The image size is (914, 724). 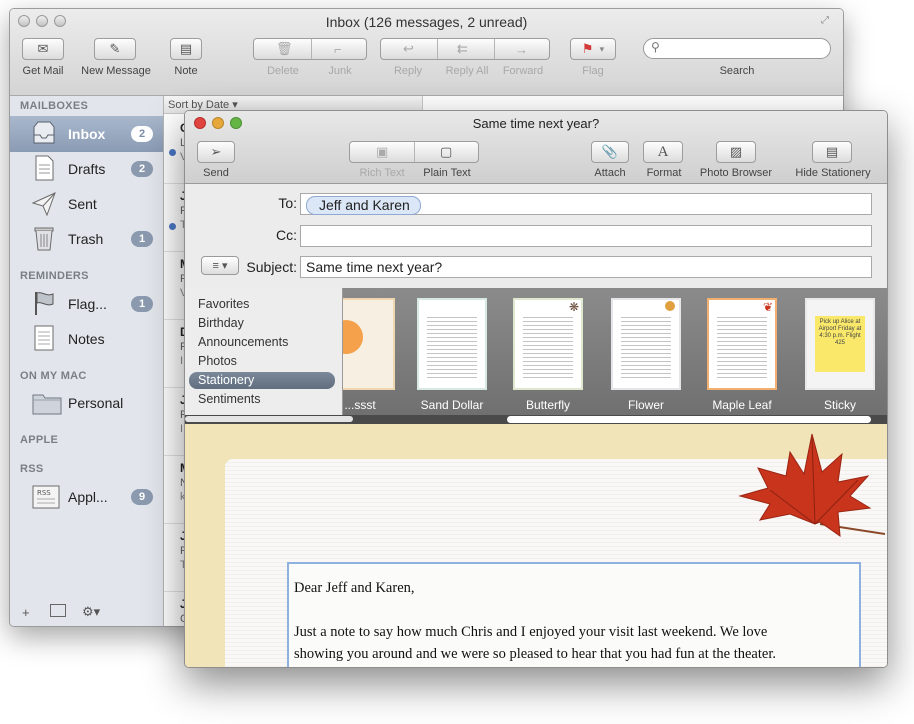 I want to click on sidebar-item-personal: Personal, so click(x=86, y=403).